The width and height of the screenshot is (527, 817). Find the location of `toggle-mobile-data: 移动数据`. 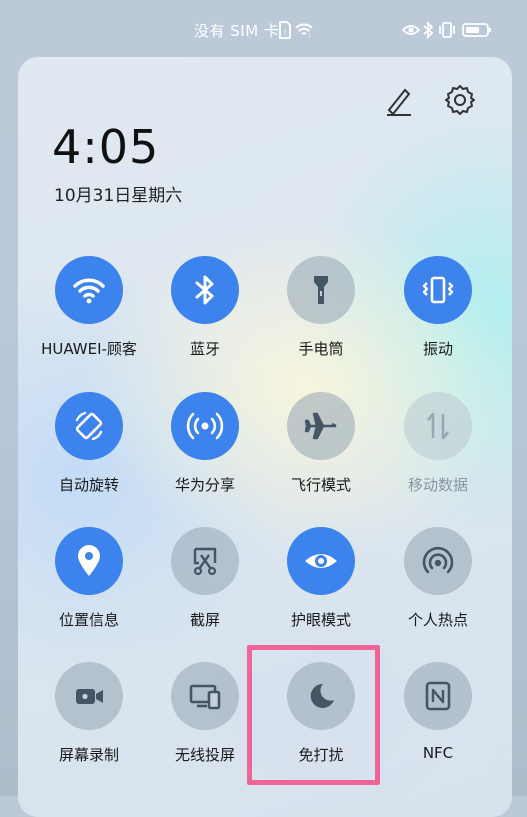

toggle-mobile-data: 移动数据 is located at coordinates (438, 454).